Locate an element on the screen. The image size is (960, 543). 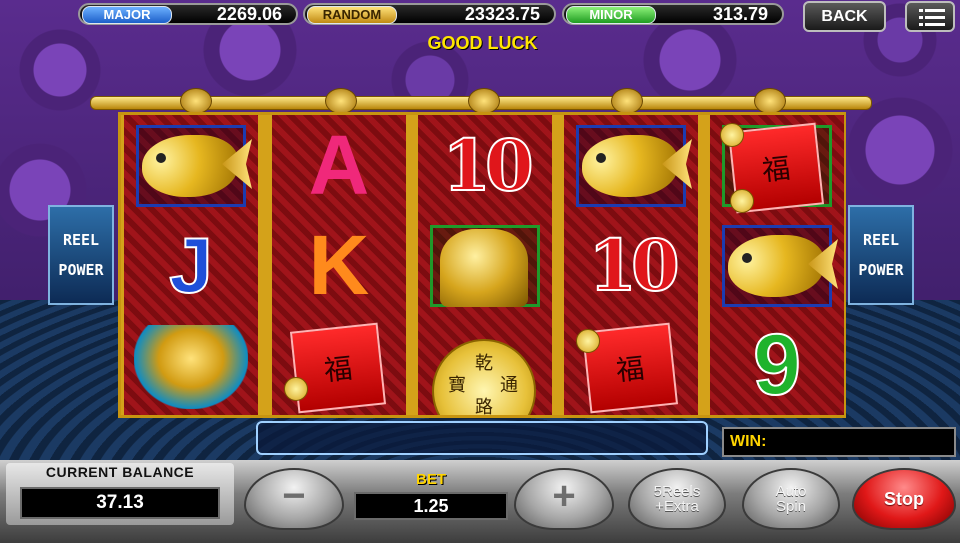
auto-label: Auto is located at coordinates (791, 491).